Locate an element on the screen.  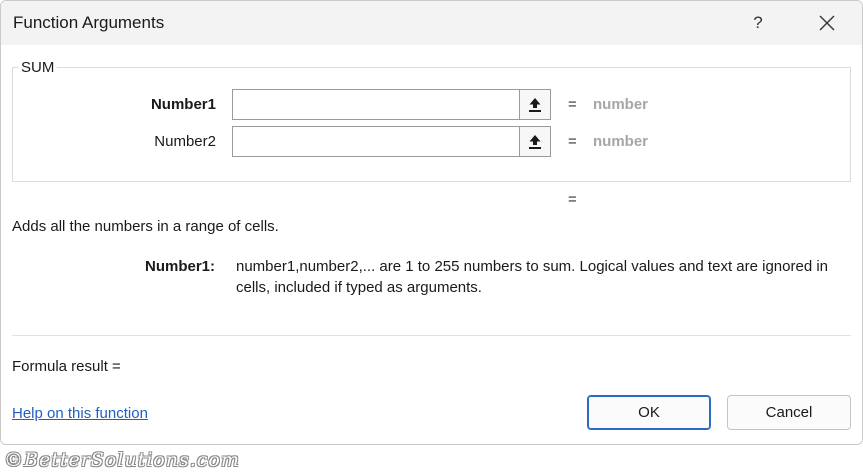
function-result-equals: = is located at coordinates (572, 199).